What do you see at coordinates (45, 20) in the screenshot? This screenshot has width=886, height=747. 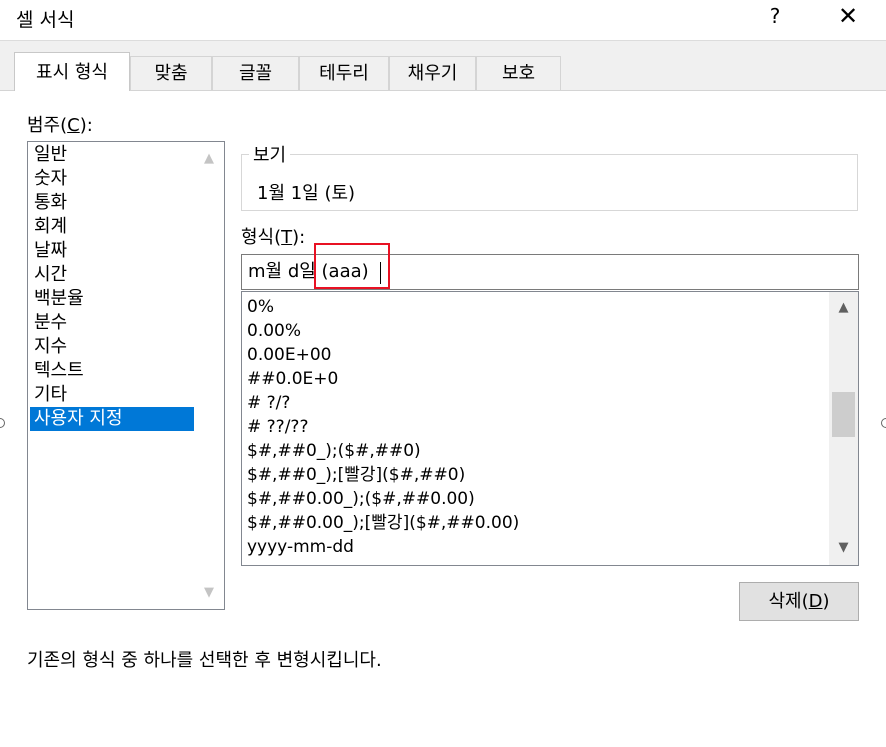 I see `dialog-title: 셀 서식` at bounding box center [45, 20].